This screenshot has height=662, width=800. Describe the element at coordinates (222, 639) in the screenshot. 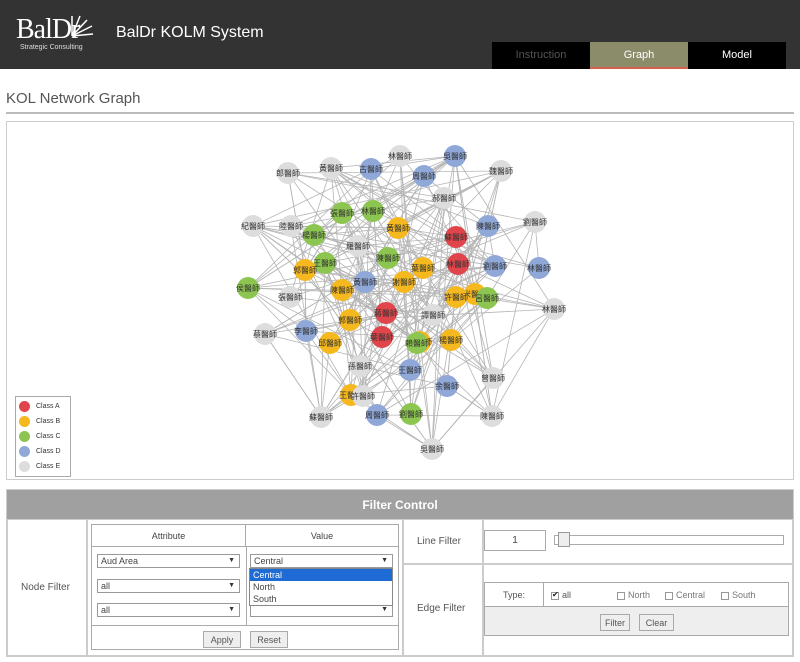

I see `apply-button: Apply` at that location.